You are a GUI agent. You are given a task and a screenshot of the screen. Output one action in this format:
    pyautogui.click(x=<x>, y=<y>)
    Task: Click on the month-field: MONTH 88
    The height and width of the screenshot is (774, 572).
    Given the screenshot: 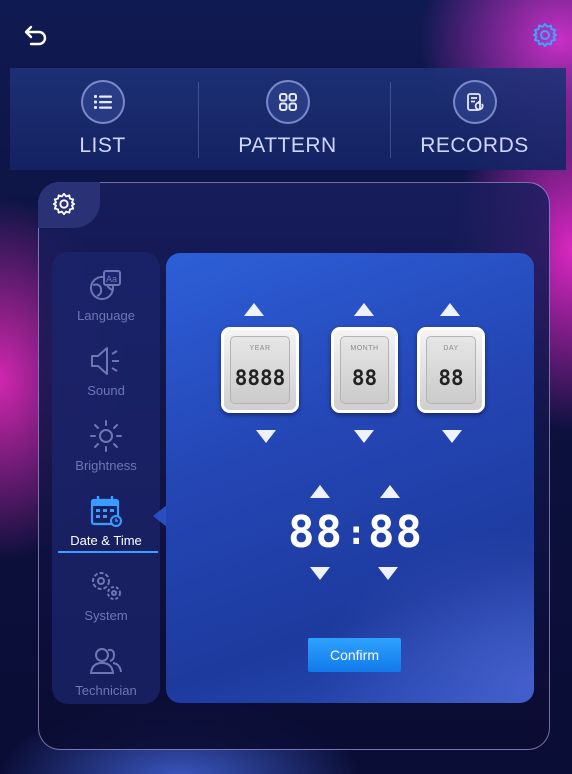 What is the action you would take?
    pyautogui.click(x=364, y=370)
    